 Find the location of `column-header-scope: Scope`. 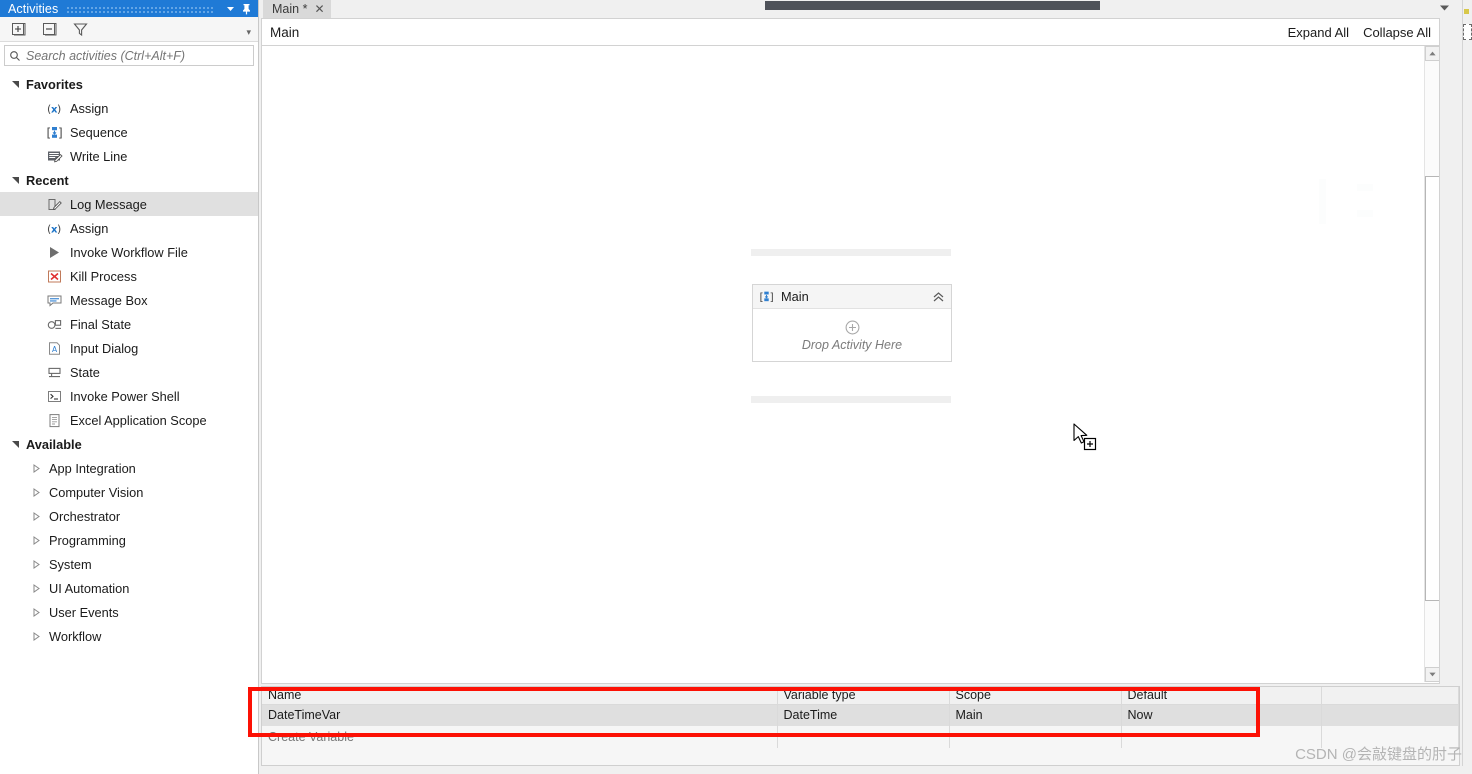

column-header-scope: Scope is located at coordinates (1035, 696).